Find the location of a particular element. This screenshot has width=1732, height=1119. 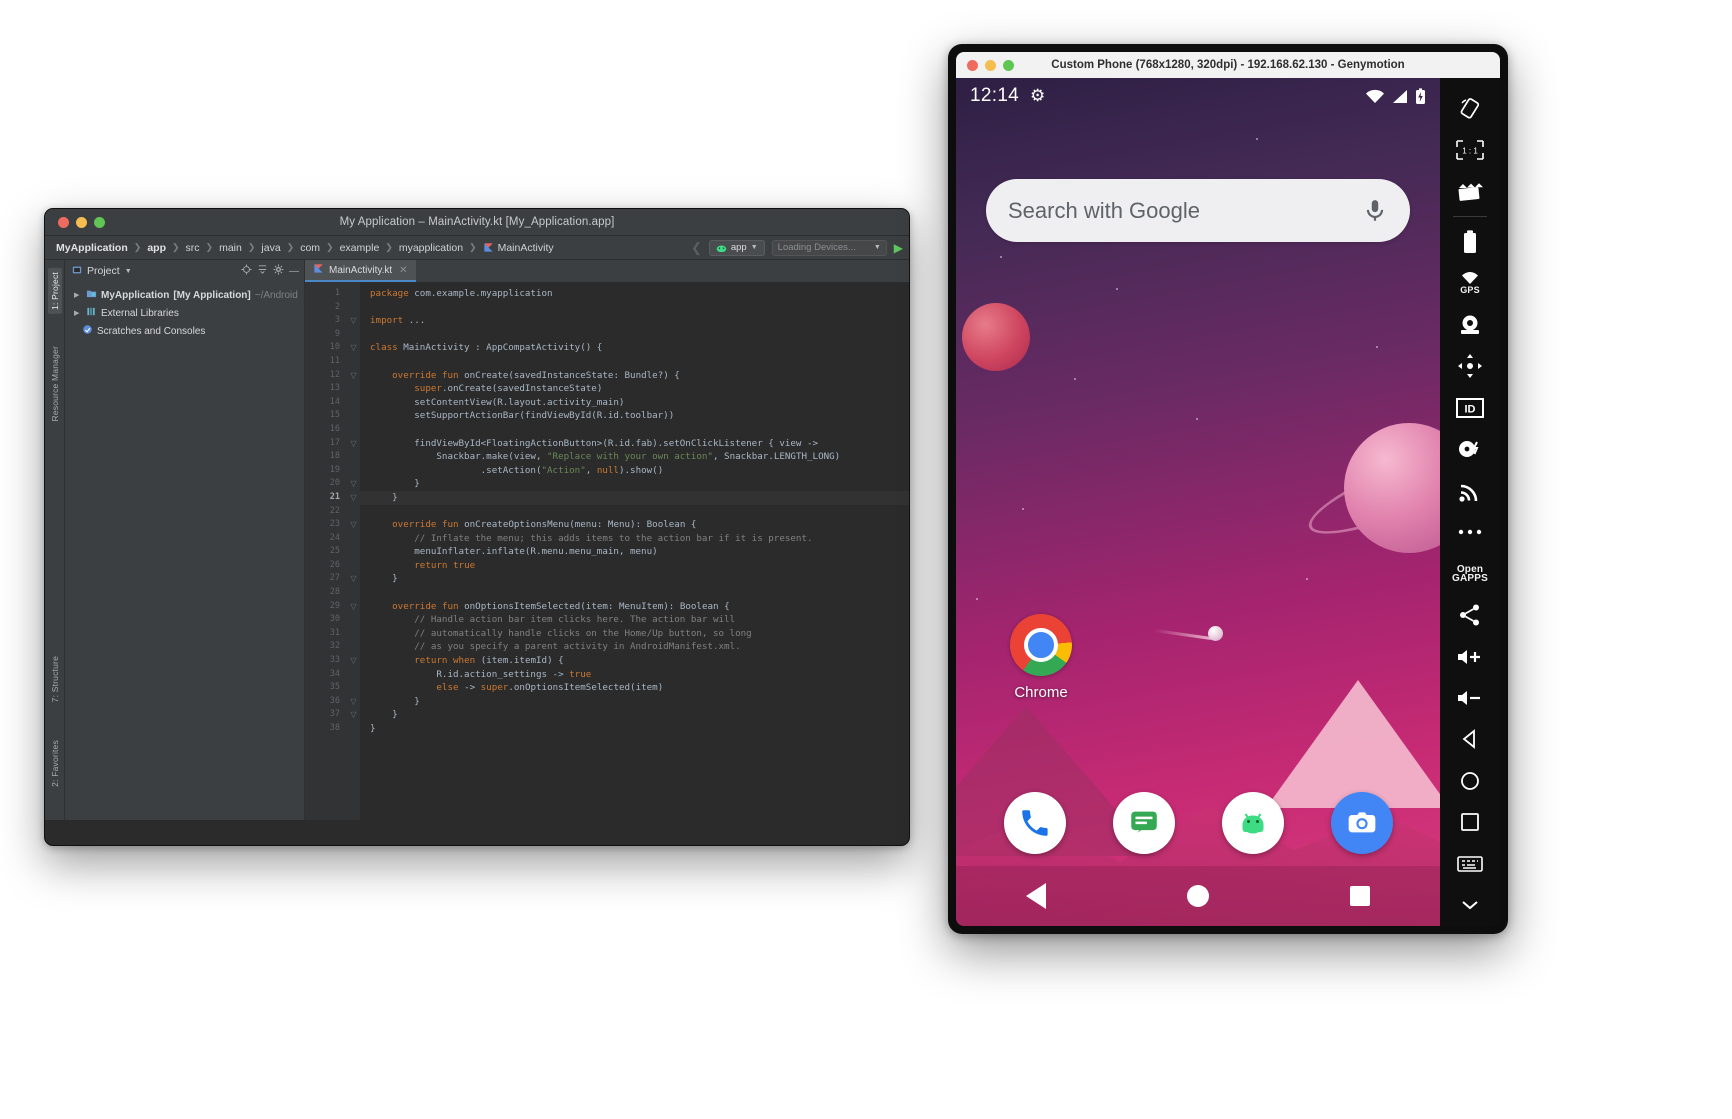

battery-icon is located at coordinates (1470, 241).